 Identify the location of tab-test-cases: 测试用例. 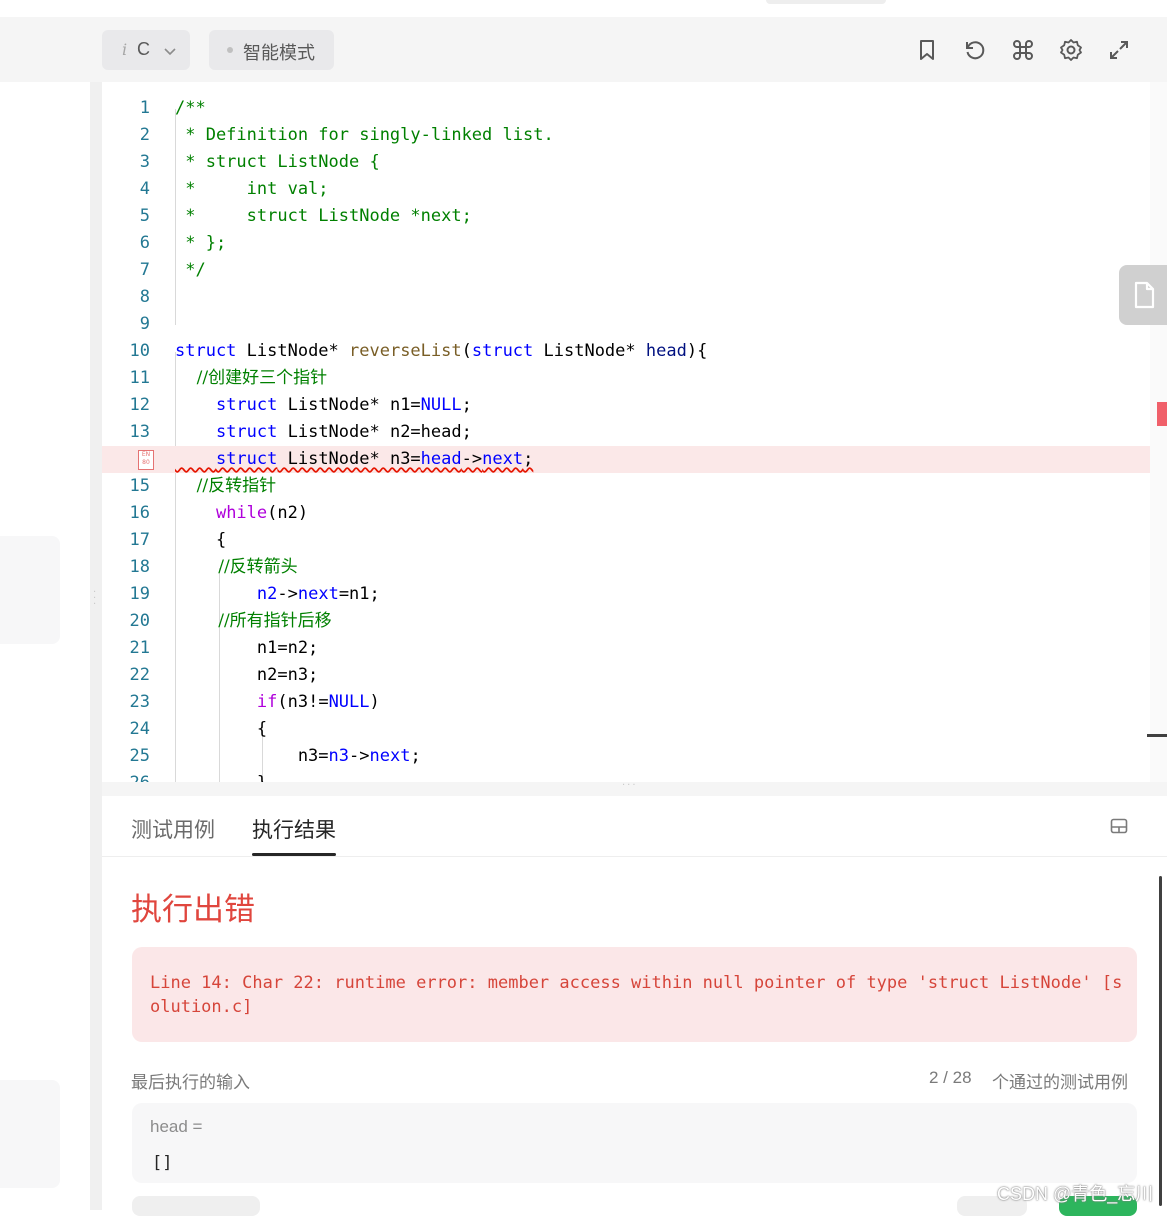
(173, 829).